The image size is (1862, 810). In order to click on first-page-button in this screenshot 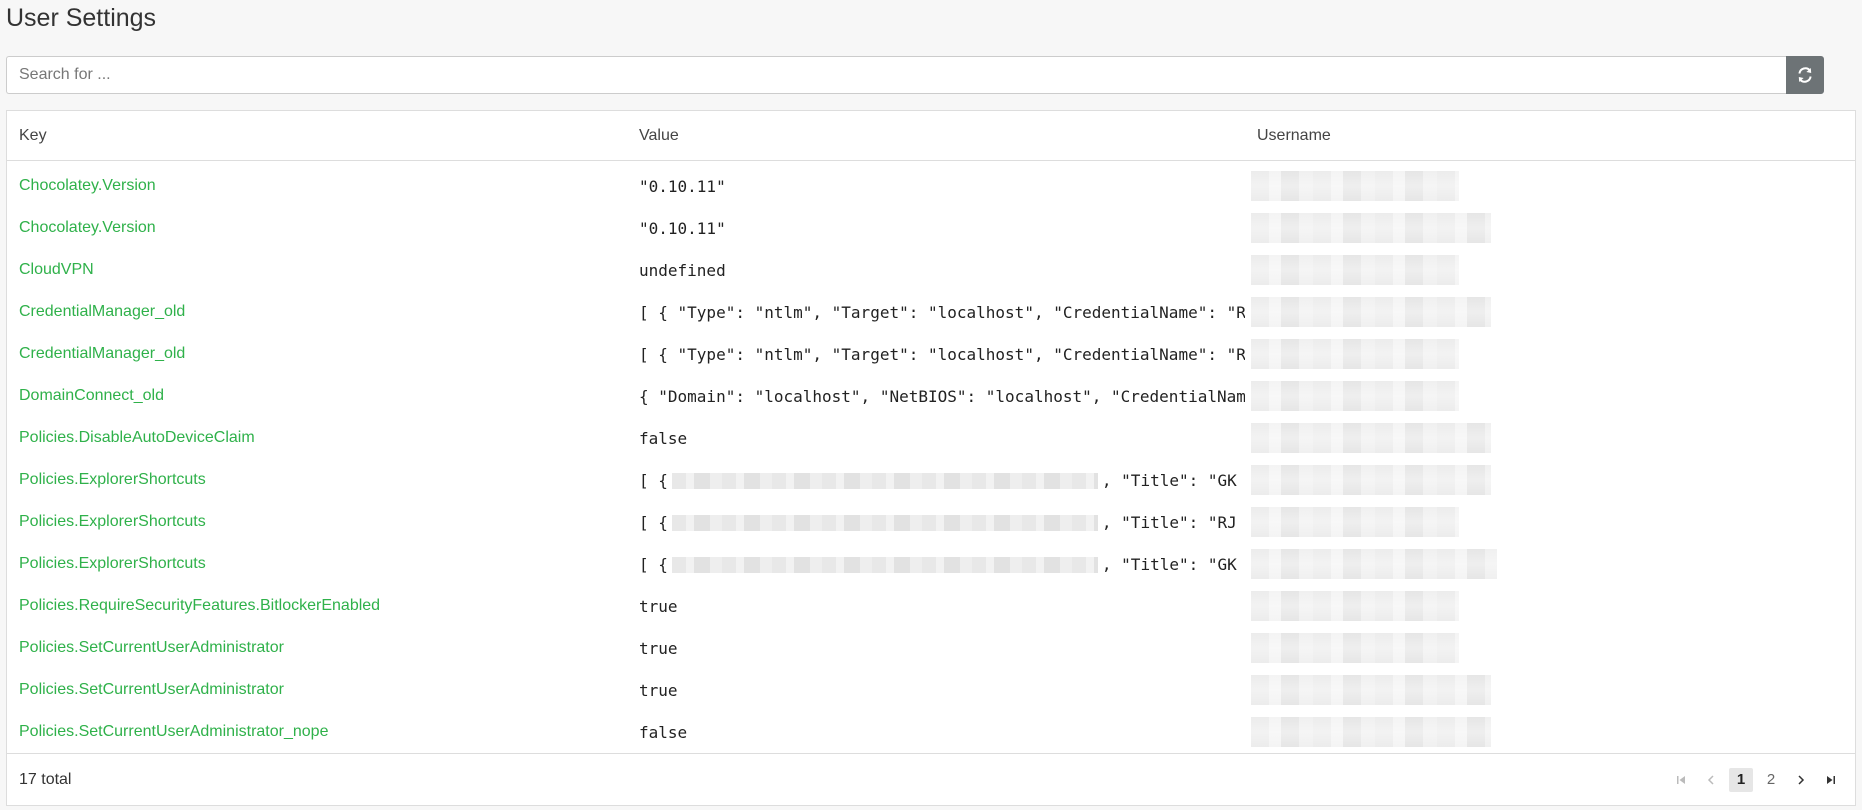, I will do `click(1681, 780)`.